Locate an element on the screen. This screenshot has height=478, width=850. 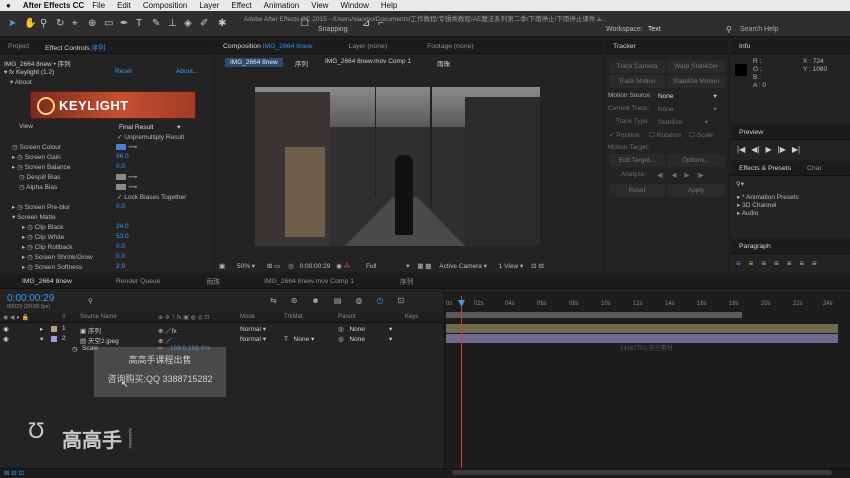
fx-name: ▾ fx Keylight (1.2) is located at coordinates (29, 72).